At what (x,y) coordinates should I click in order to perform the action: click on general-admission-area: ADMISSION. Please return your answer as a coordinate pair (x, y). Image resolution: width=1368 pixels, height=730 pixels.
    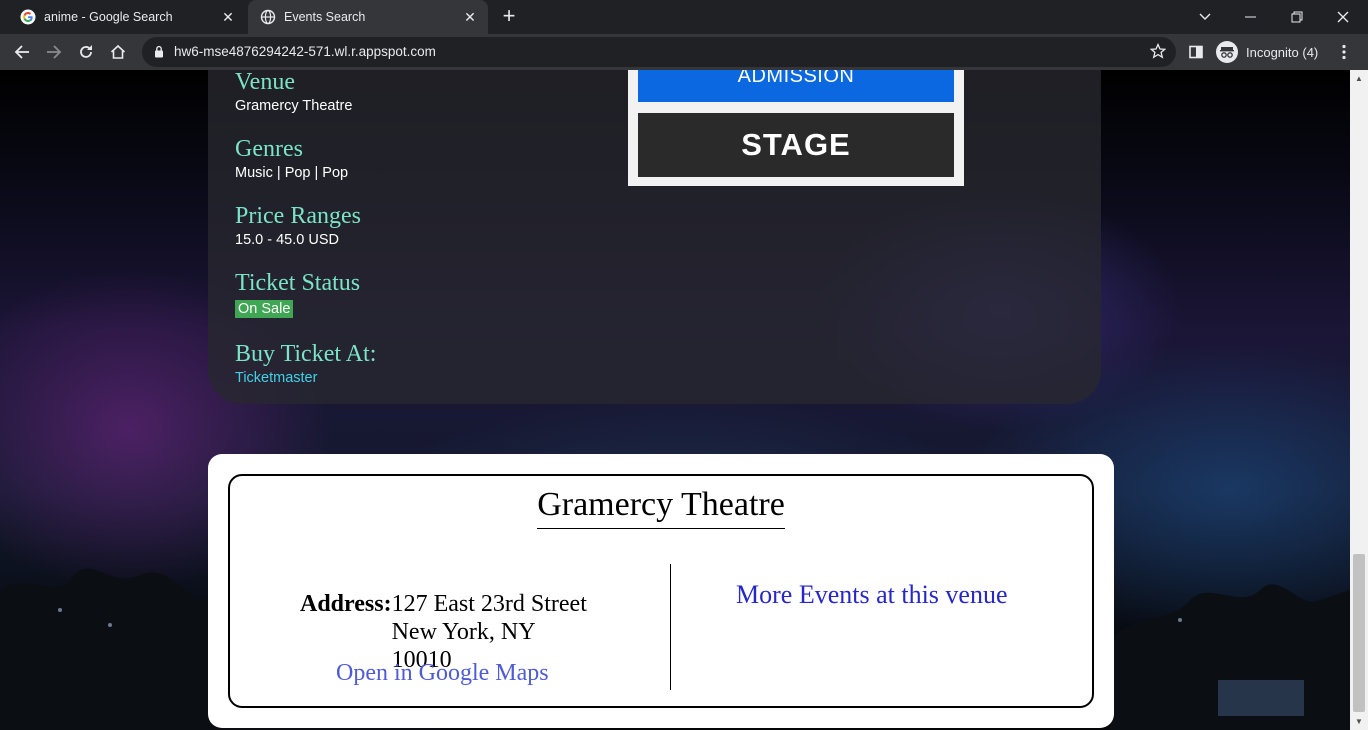
    Looking at the image, I should click on (796, 86).